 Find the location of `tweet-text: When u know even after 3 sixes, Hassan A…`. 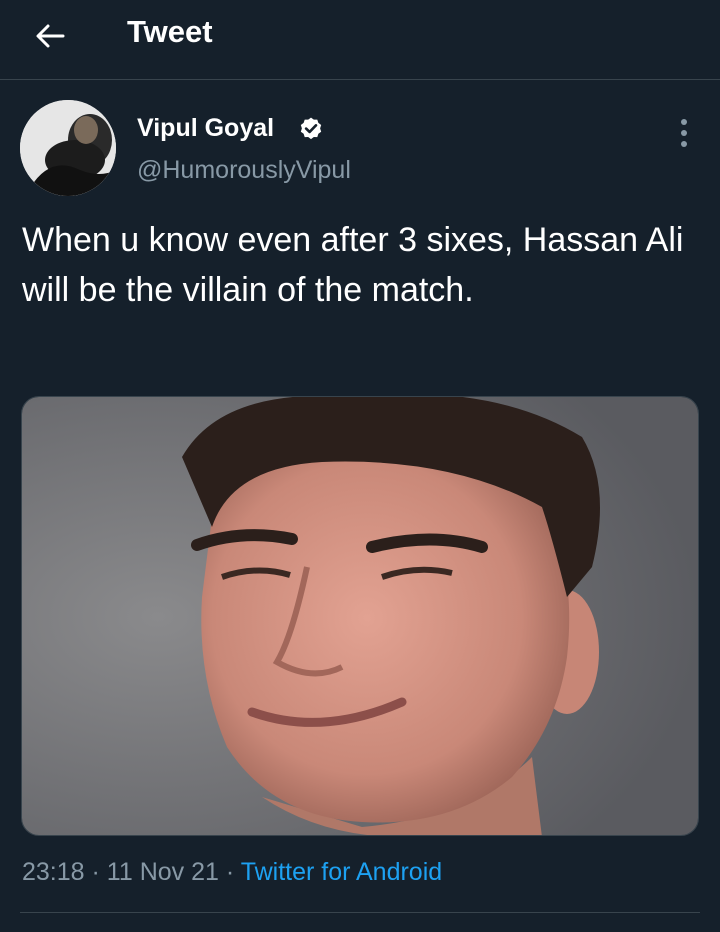

tweet-text: When u know even after 3 sixes, Hassan A… is located at coordinates (353, 265).